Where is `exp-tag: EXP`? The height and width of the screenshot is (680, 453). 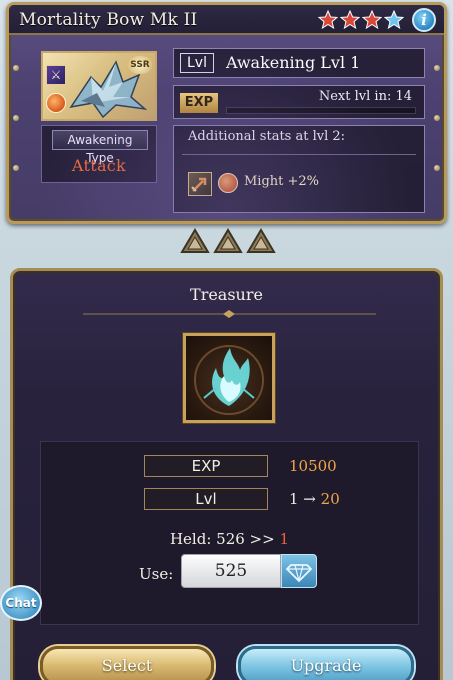 exp-tag: EXP is located at coordinates (199, 103).